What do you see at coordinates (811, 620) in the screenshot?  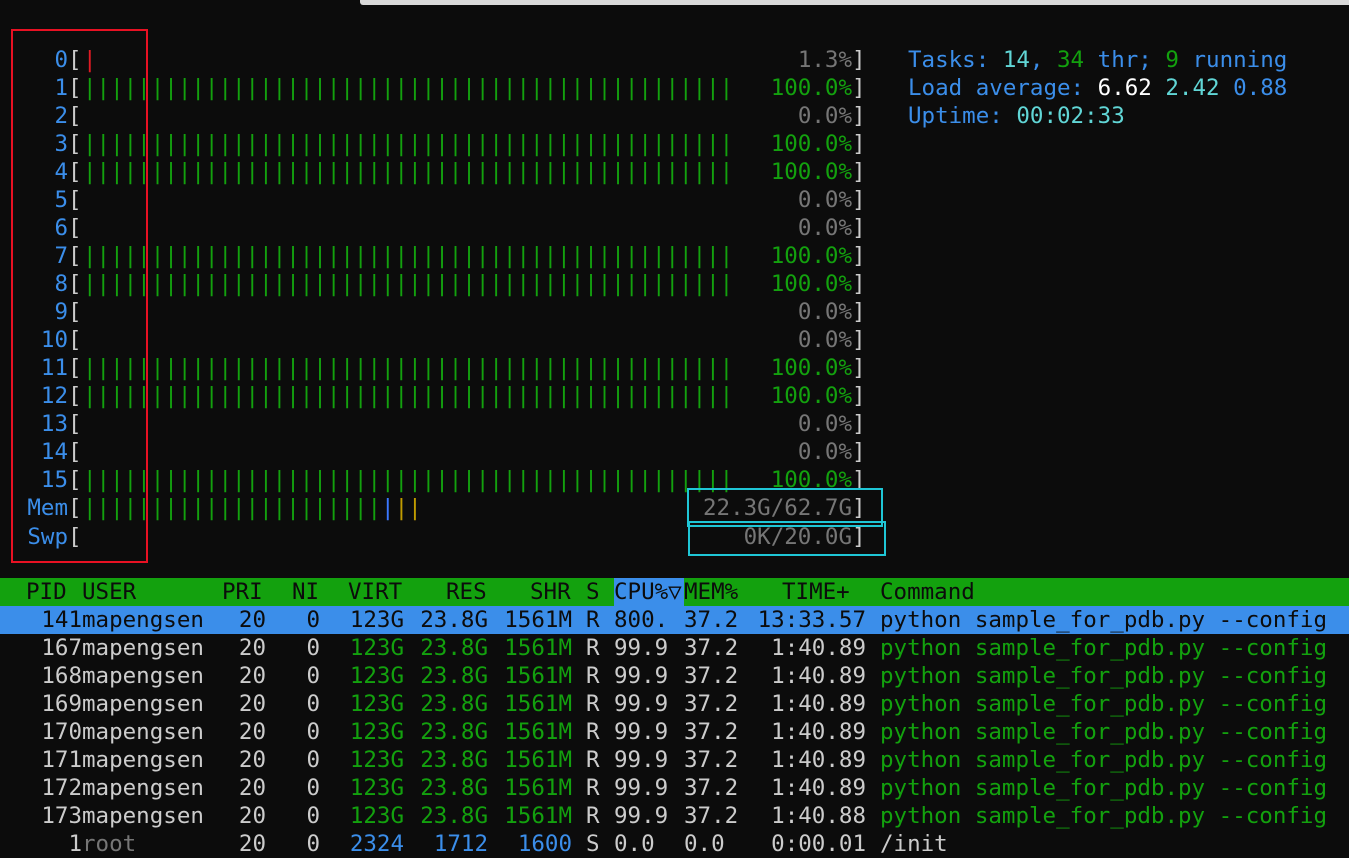 I see `cell-time: 13:33.57` at bounding box center [811, 620].